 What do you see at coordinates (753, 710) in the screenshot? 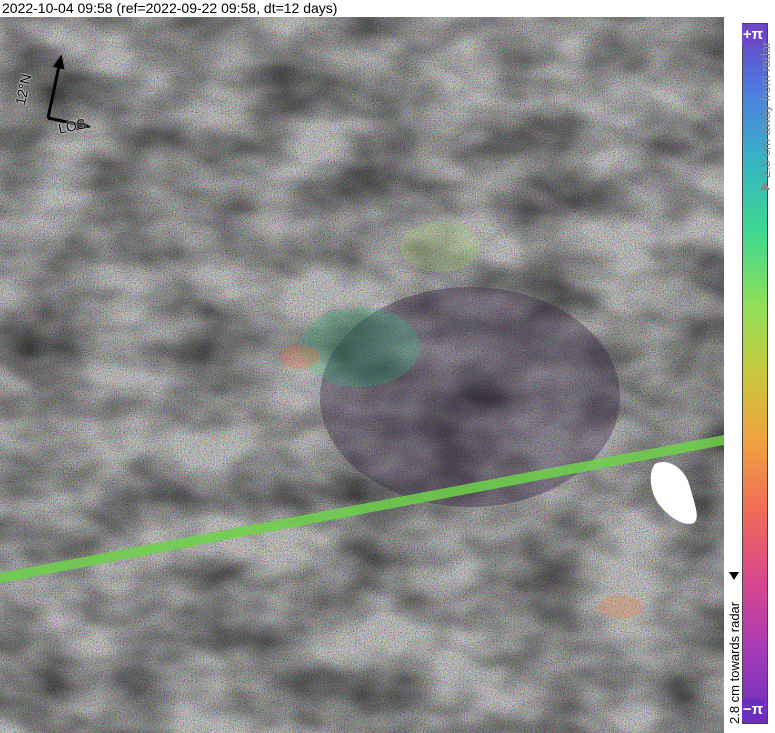
I see `colorbar-bottom-label: −π` at bounding box center [753, 710].